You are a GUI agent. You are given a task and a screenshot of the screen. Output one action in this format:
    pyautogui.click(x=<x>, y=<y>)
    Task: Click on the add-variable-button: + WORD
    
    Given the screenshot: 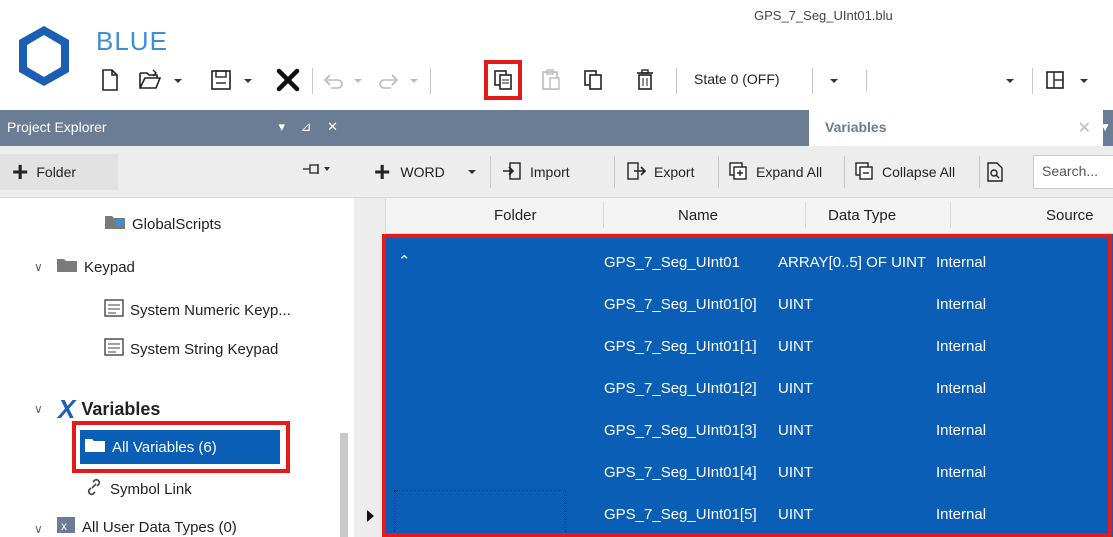 What is the action you would take?
    pyautogui.click(x=409, y=172)
    